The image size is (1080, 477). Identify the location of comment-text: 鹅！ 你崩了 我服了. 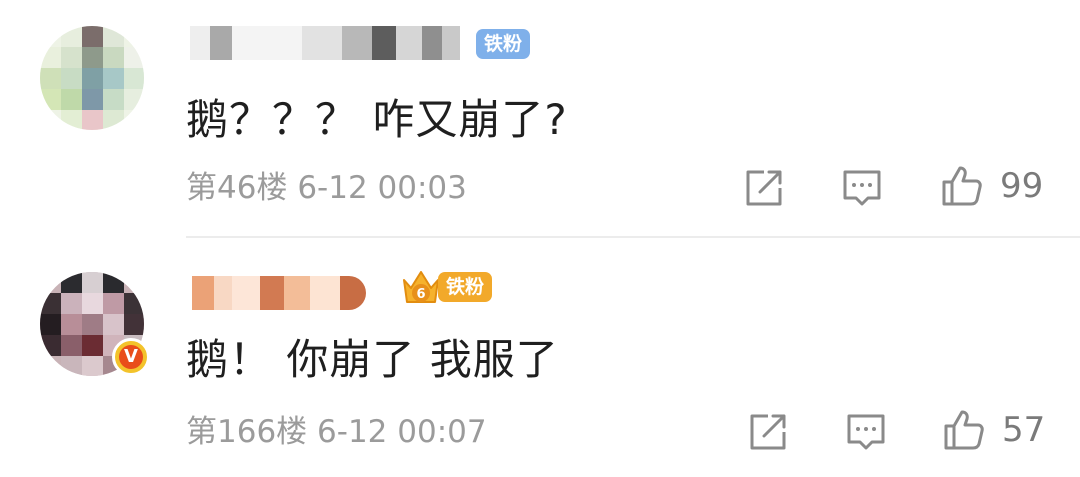
(372, 359).